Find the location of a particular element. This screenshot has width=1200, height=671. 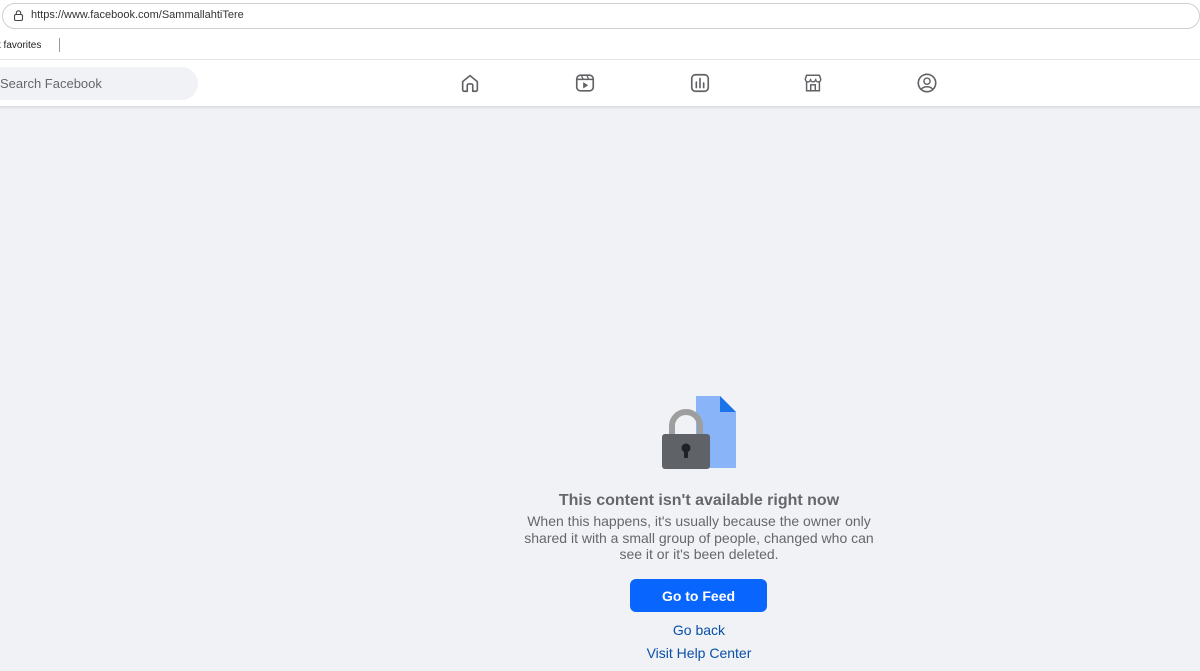

profile-icon is located at coordinates (927, 83).